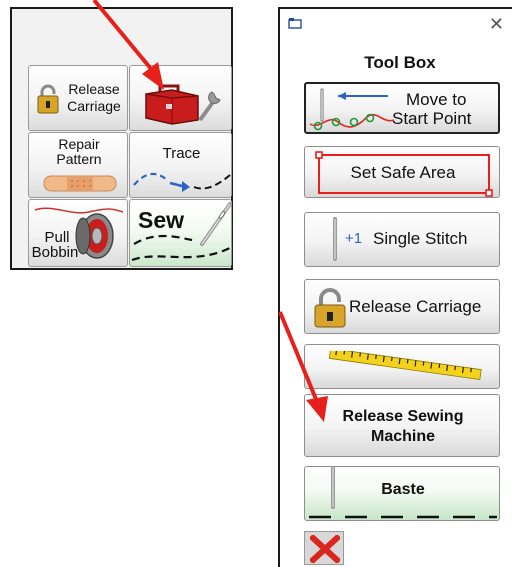 This screenshot has height=567, width=512. I want to click on close-icon: ✕, so click(496, 24).